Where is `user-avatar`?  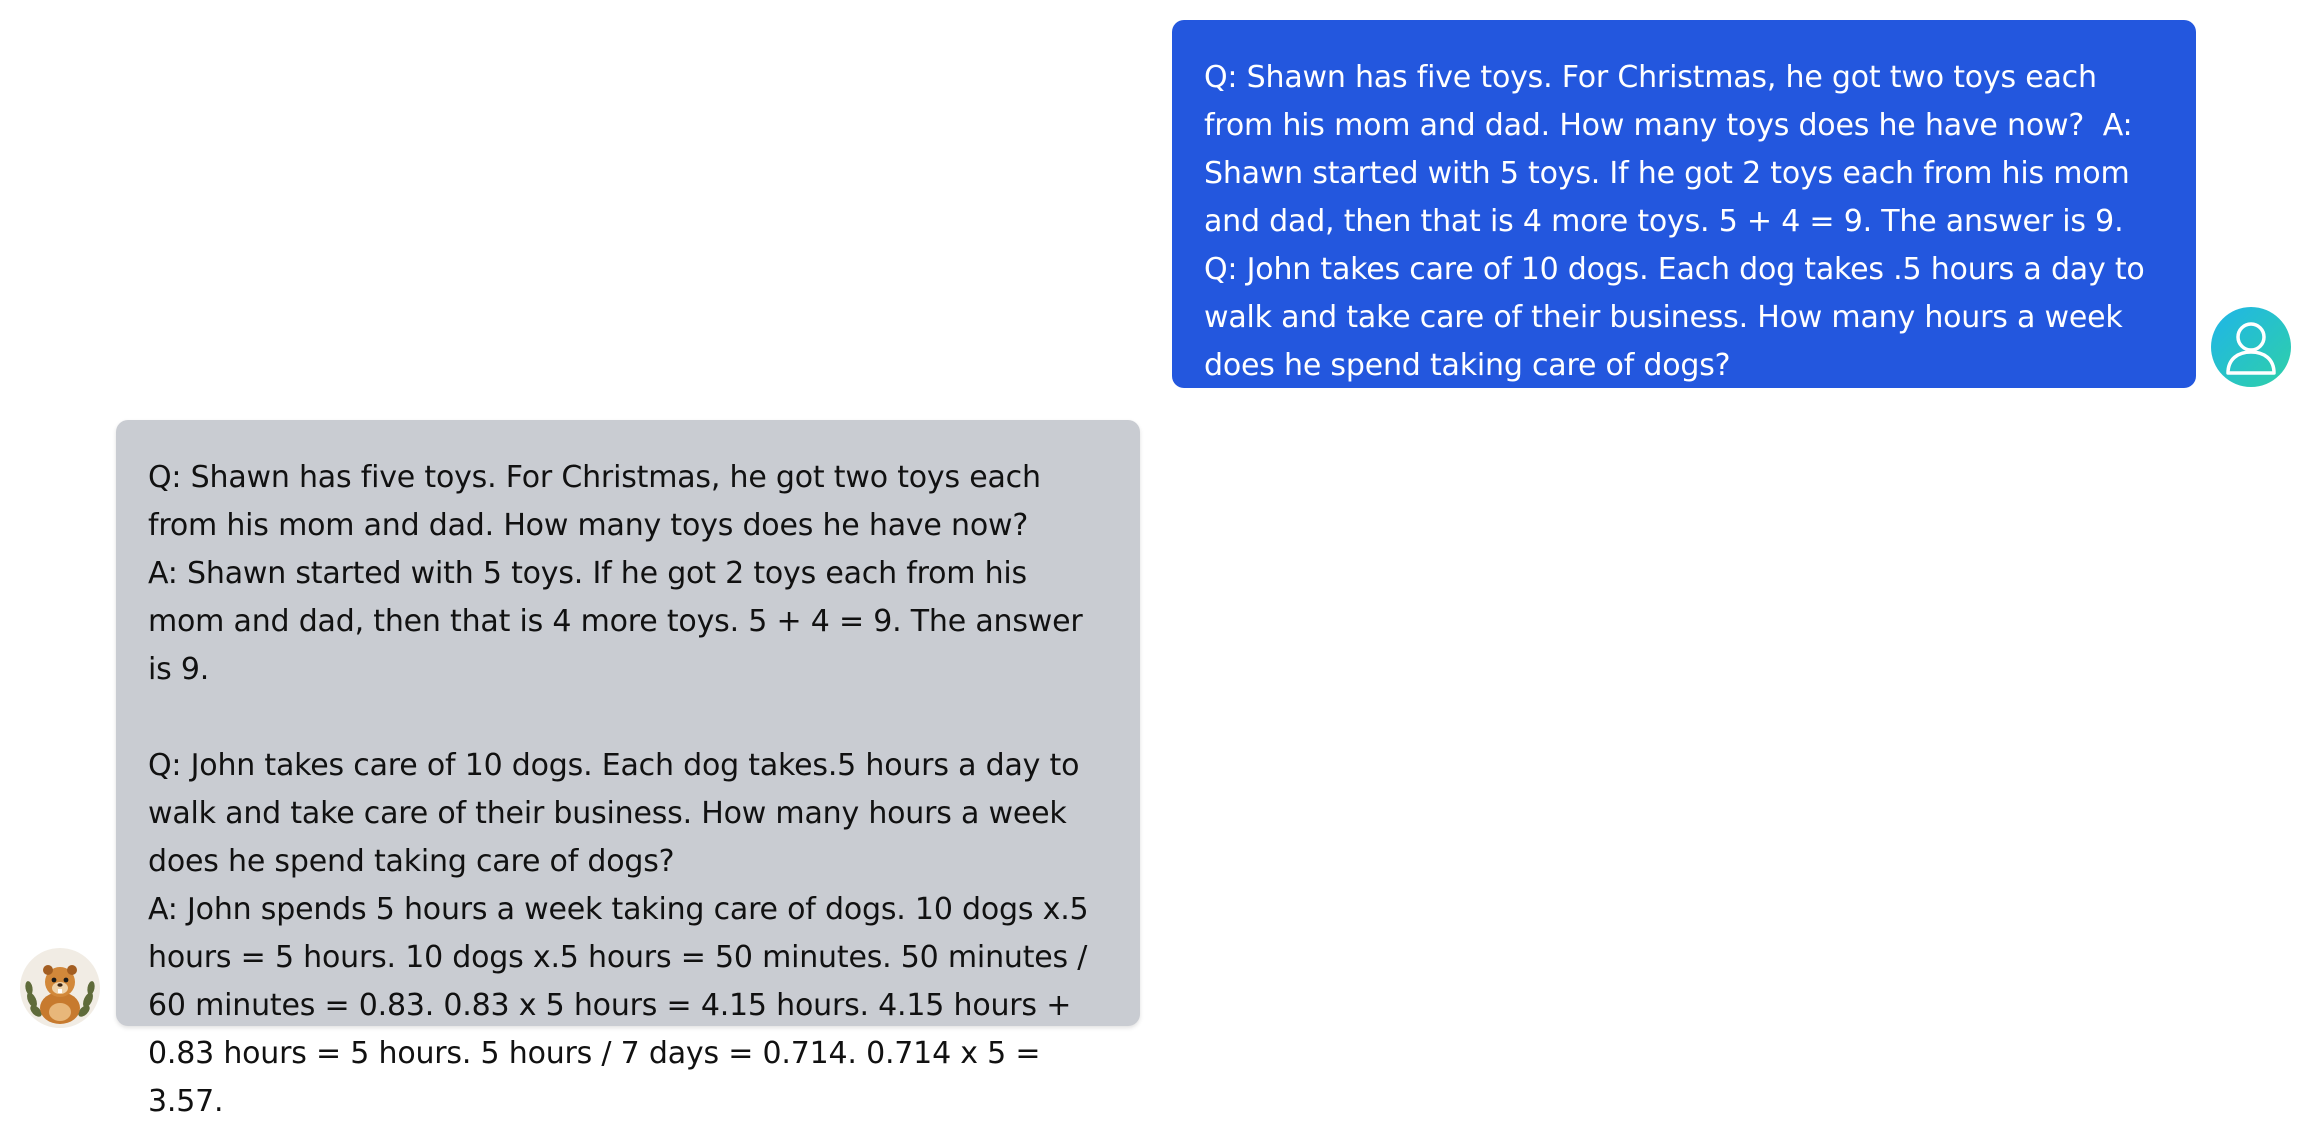
user-avatar is located at coordinates (2251, 347).